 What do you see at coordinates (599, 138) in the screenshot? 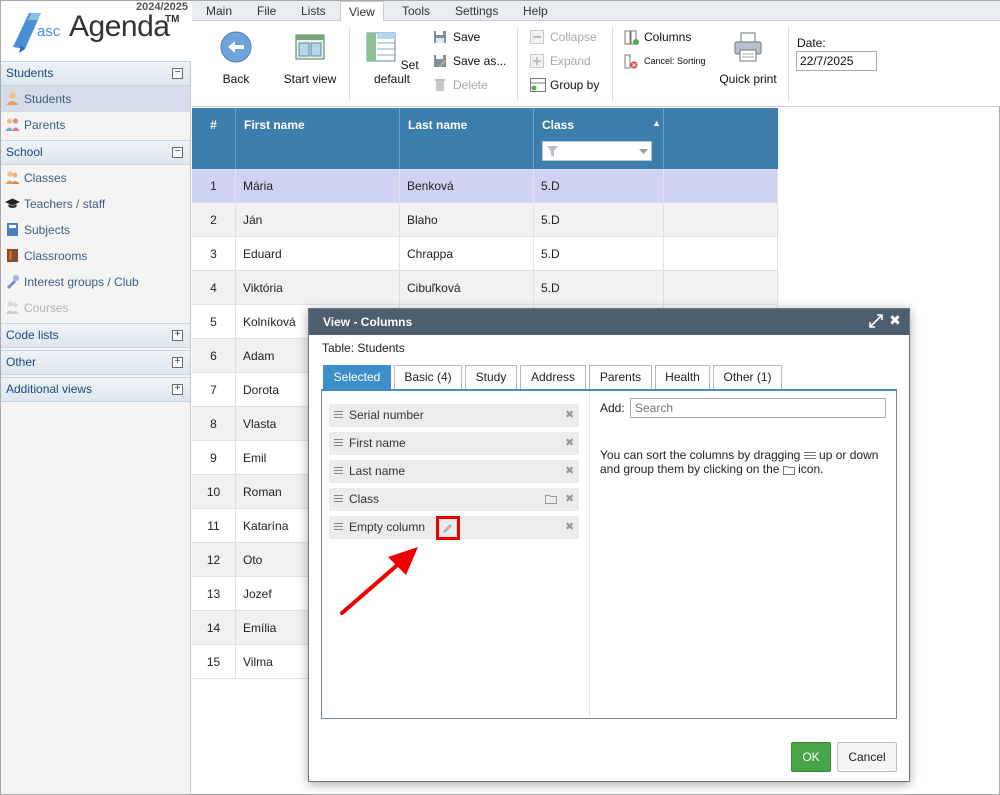
I see `column-header-class: Class ▲` at bounding box center [599, 138].